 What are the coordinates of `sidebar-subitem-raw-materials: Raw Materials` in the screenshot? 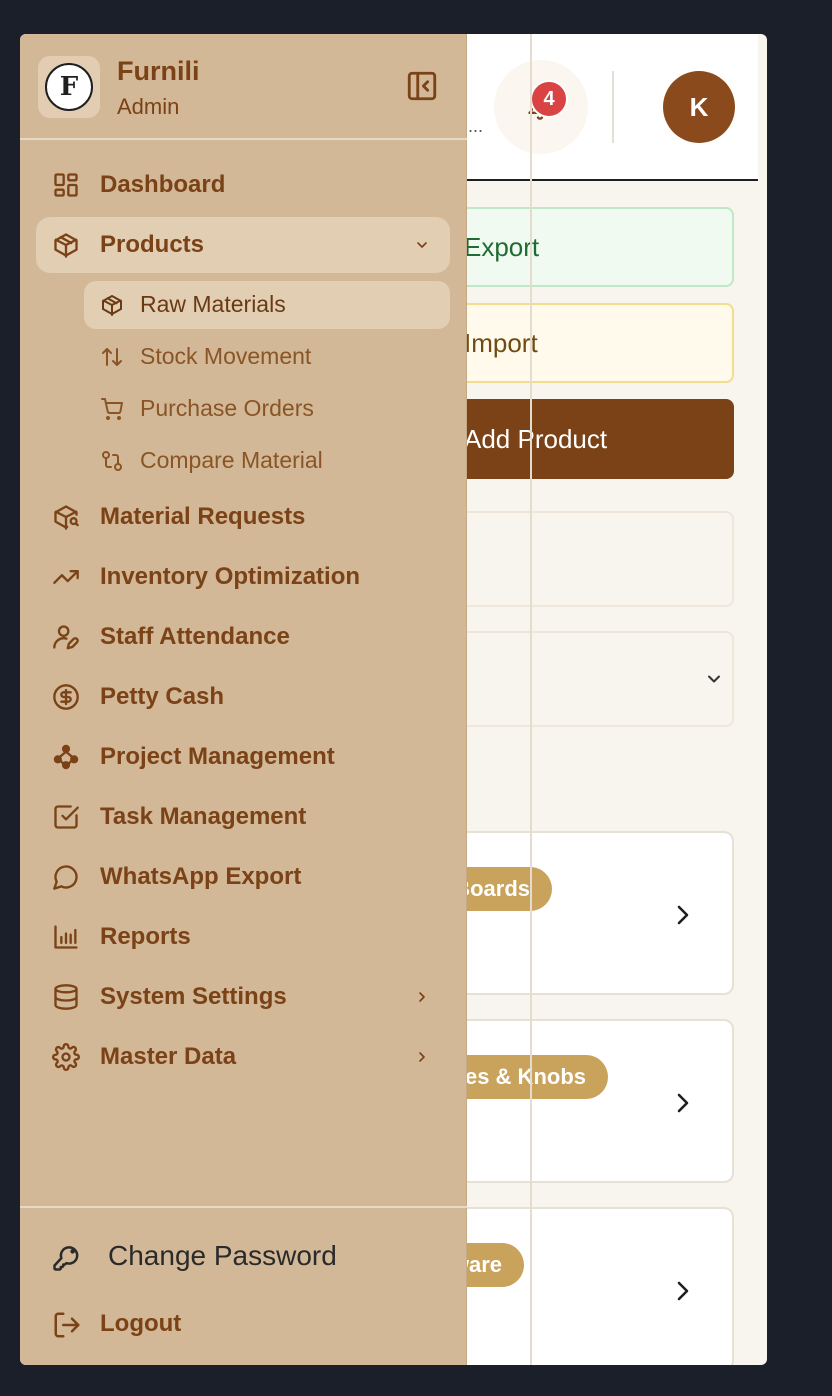 It's located at (267, 305).